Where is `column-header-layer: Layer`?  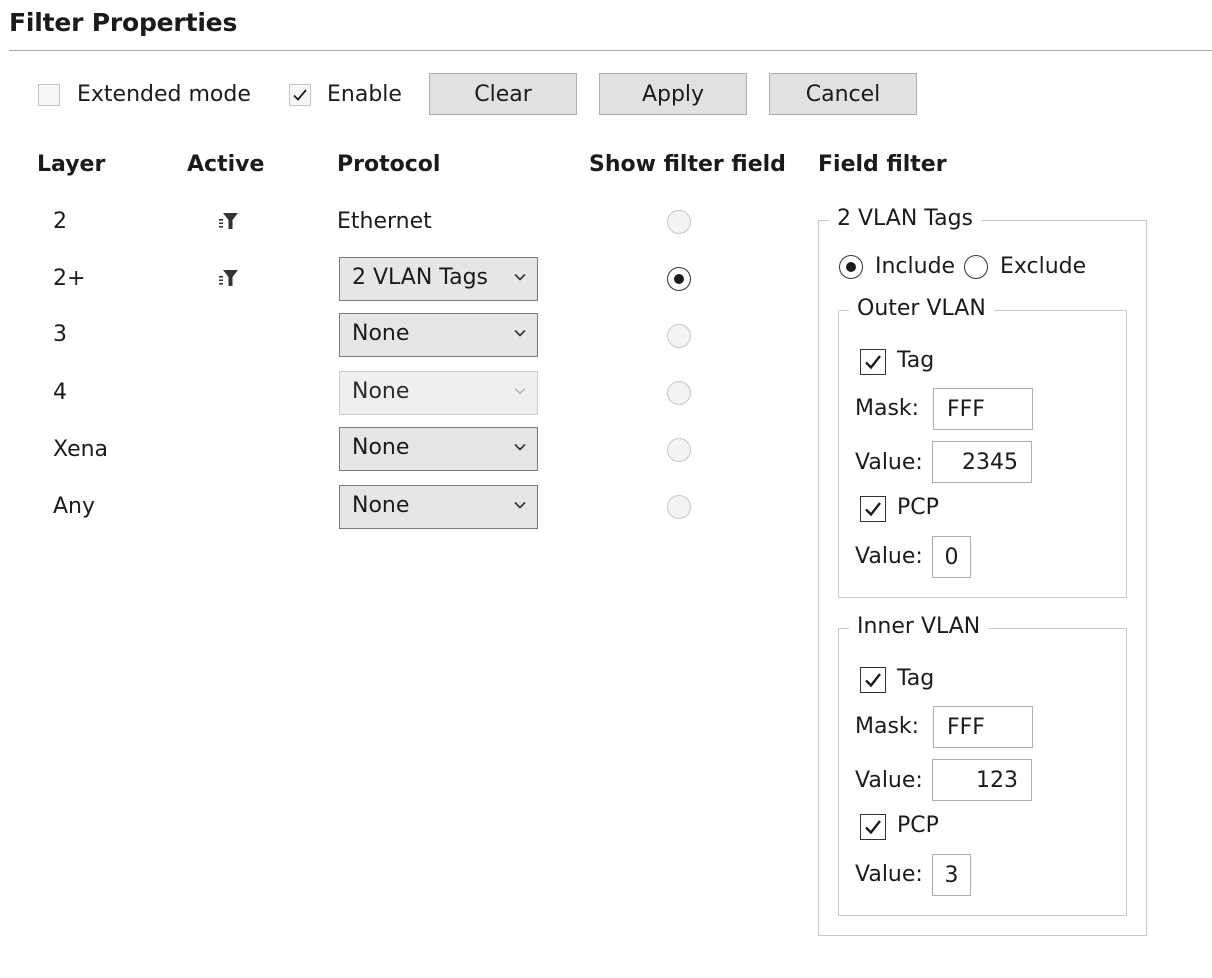
column-header-layer: Layer is located at coordinates (71, 164).